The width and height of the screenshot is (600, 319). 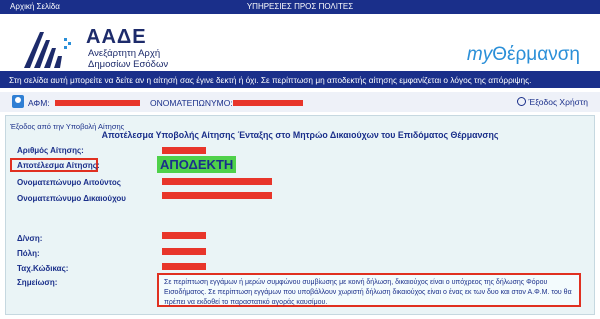 What do you see at coordinates (30, 238) in the screenshot?
I see `address-label: Δ/νση:` at bounding box center [30, 238].